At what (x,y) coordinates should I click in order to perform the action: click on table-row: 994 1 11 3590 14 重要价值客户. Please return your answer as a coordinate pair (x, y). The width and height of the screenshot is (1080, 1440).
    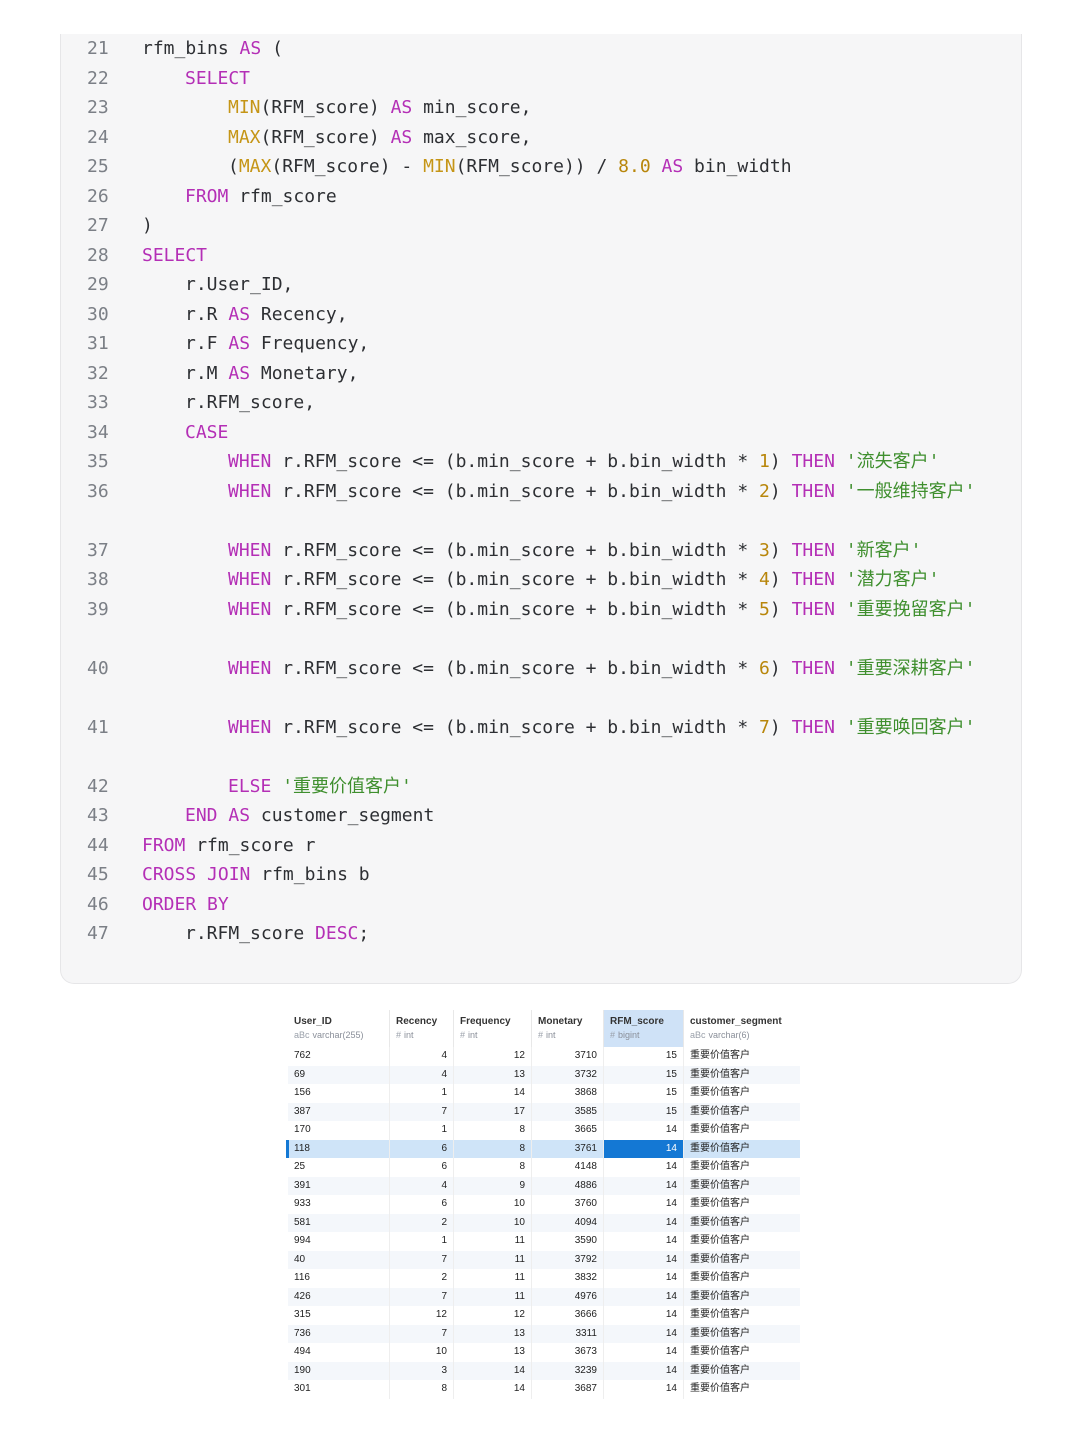
    Looking at the image, I should click on (544, 1241).